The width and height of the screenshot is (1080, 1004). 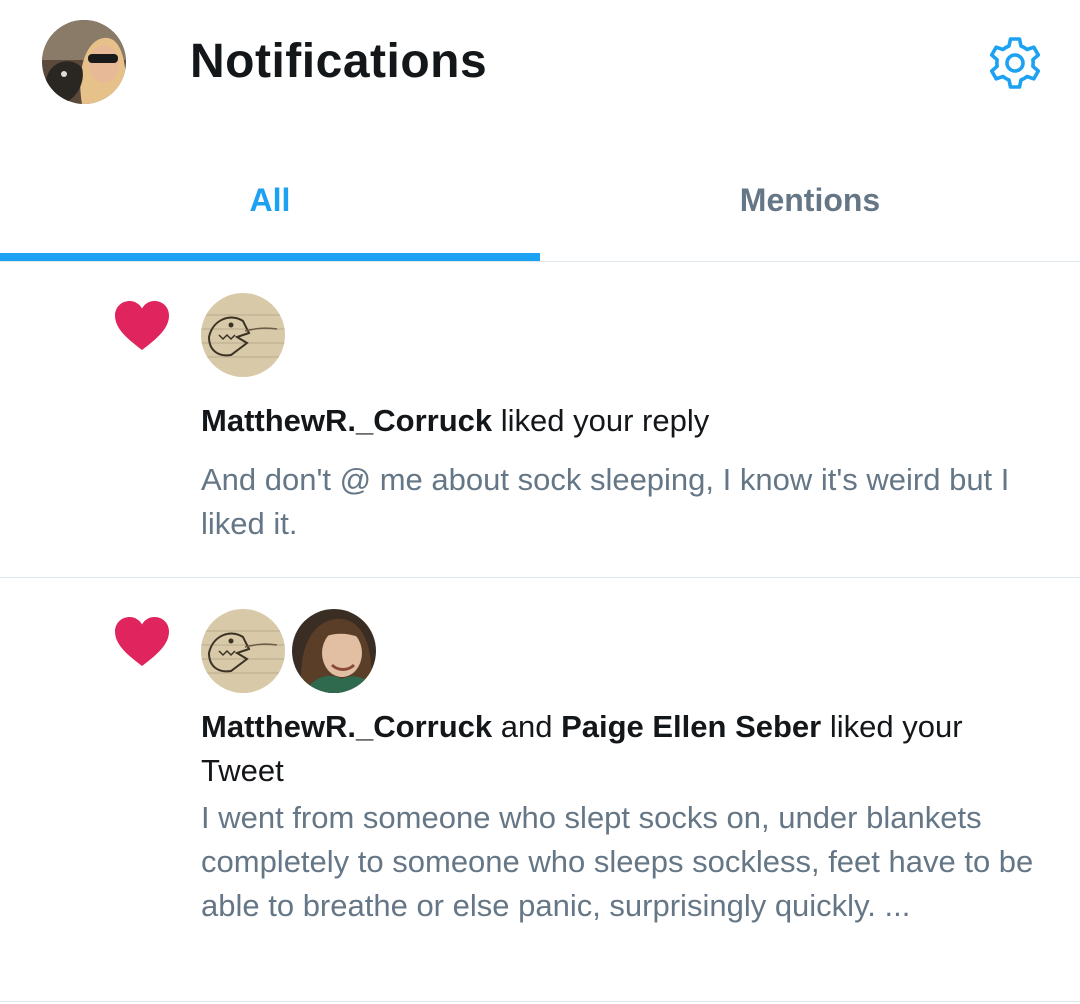 I want to click on tab-all: All, so click(x=270, y=205).